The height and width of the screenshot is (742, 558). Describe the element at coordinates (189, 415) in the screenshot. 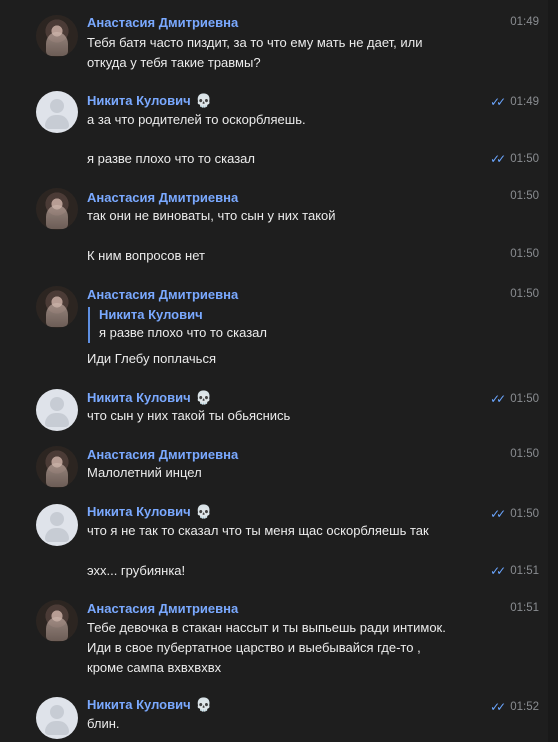

I see `message-text: что сын у них такой ты обьяснись` at that location.